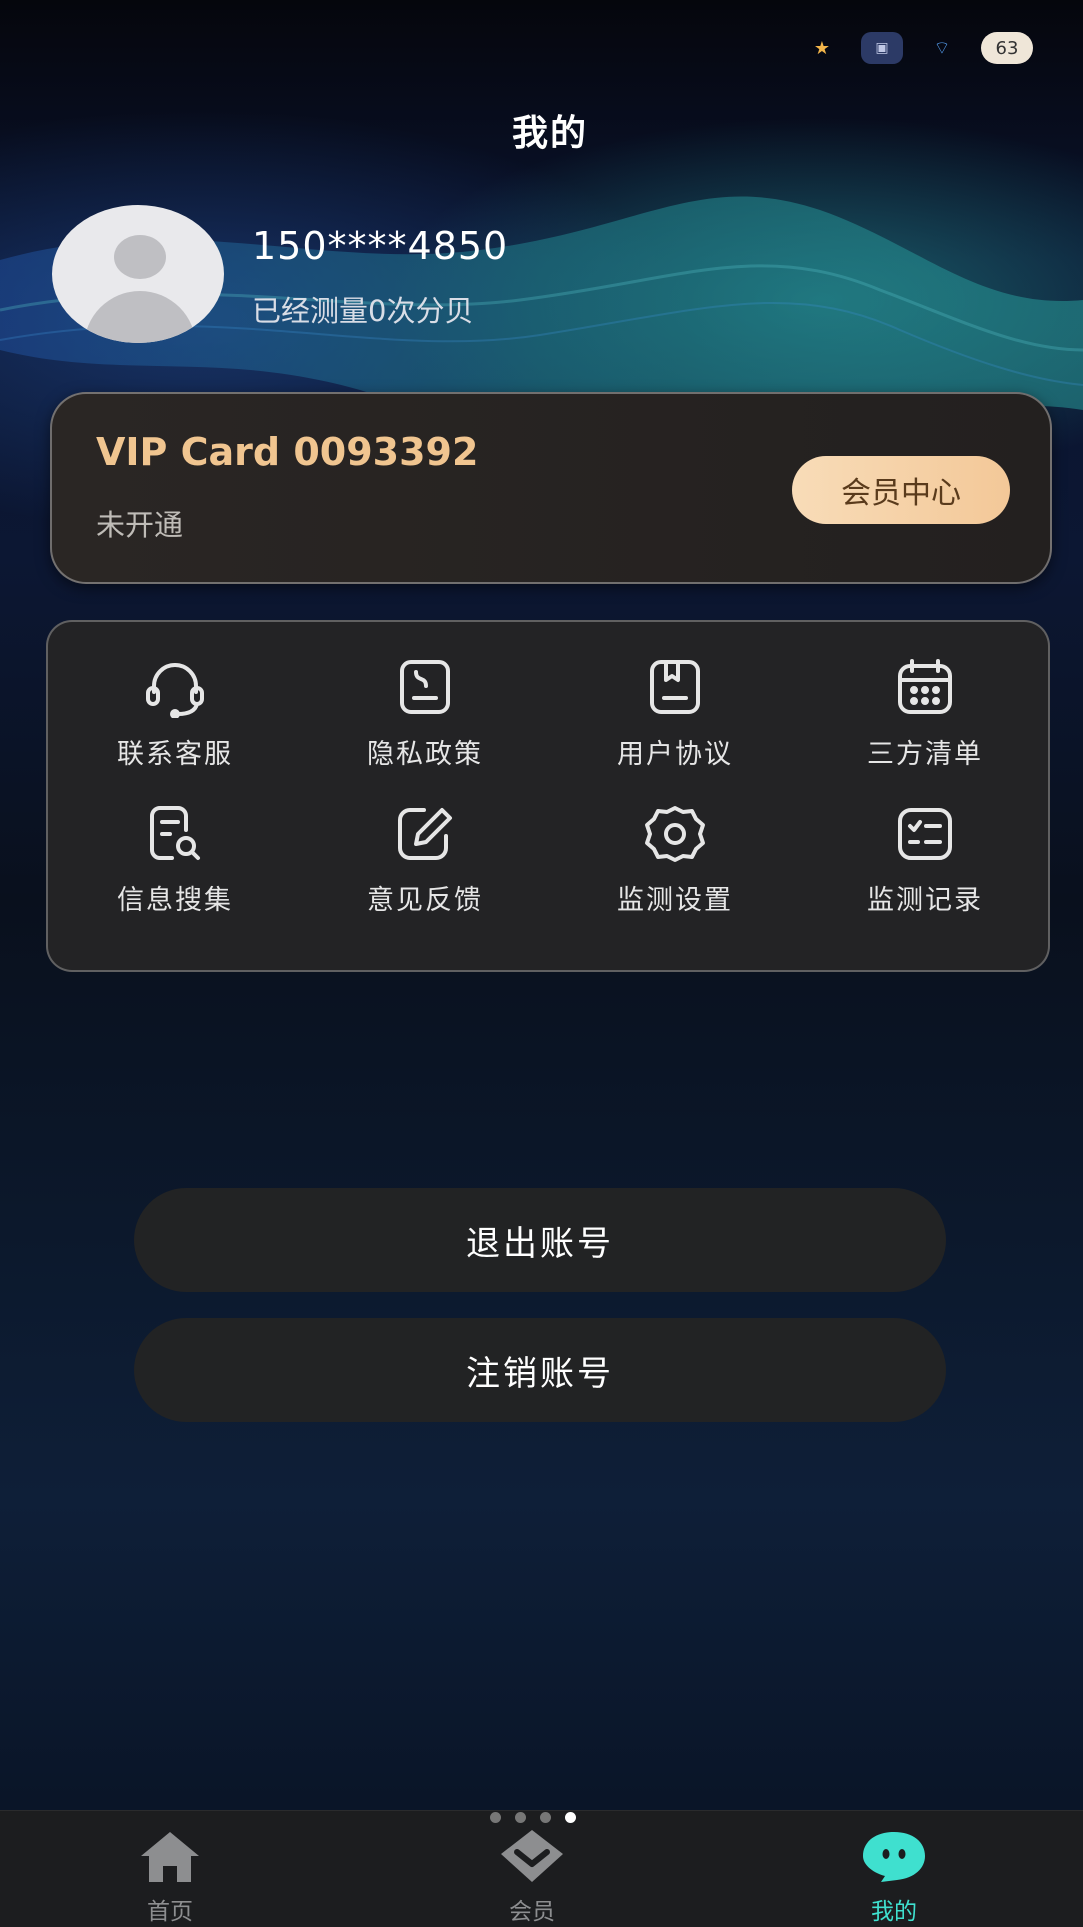 Image resolution: width=1083 pixels, height=1927 pixels. Describe the element at coordinates (425, 900) in the screenshot. I see `menu-item-label: 意见反馈` at that location.